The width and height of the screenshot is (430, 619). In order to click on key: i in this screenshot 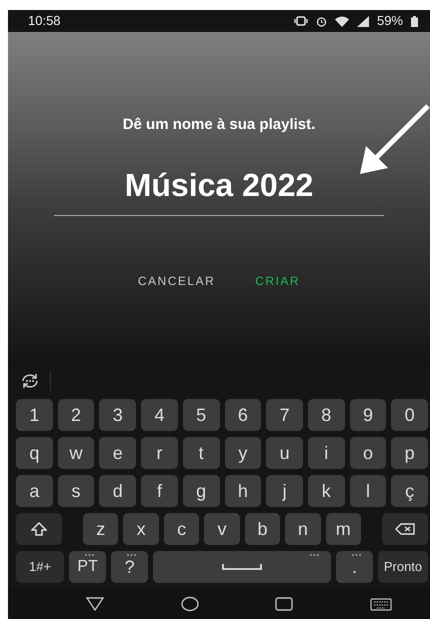, I will do `click(326, 453)`.